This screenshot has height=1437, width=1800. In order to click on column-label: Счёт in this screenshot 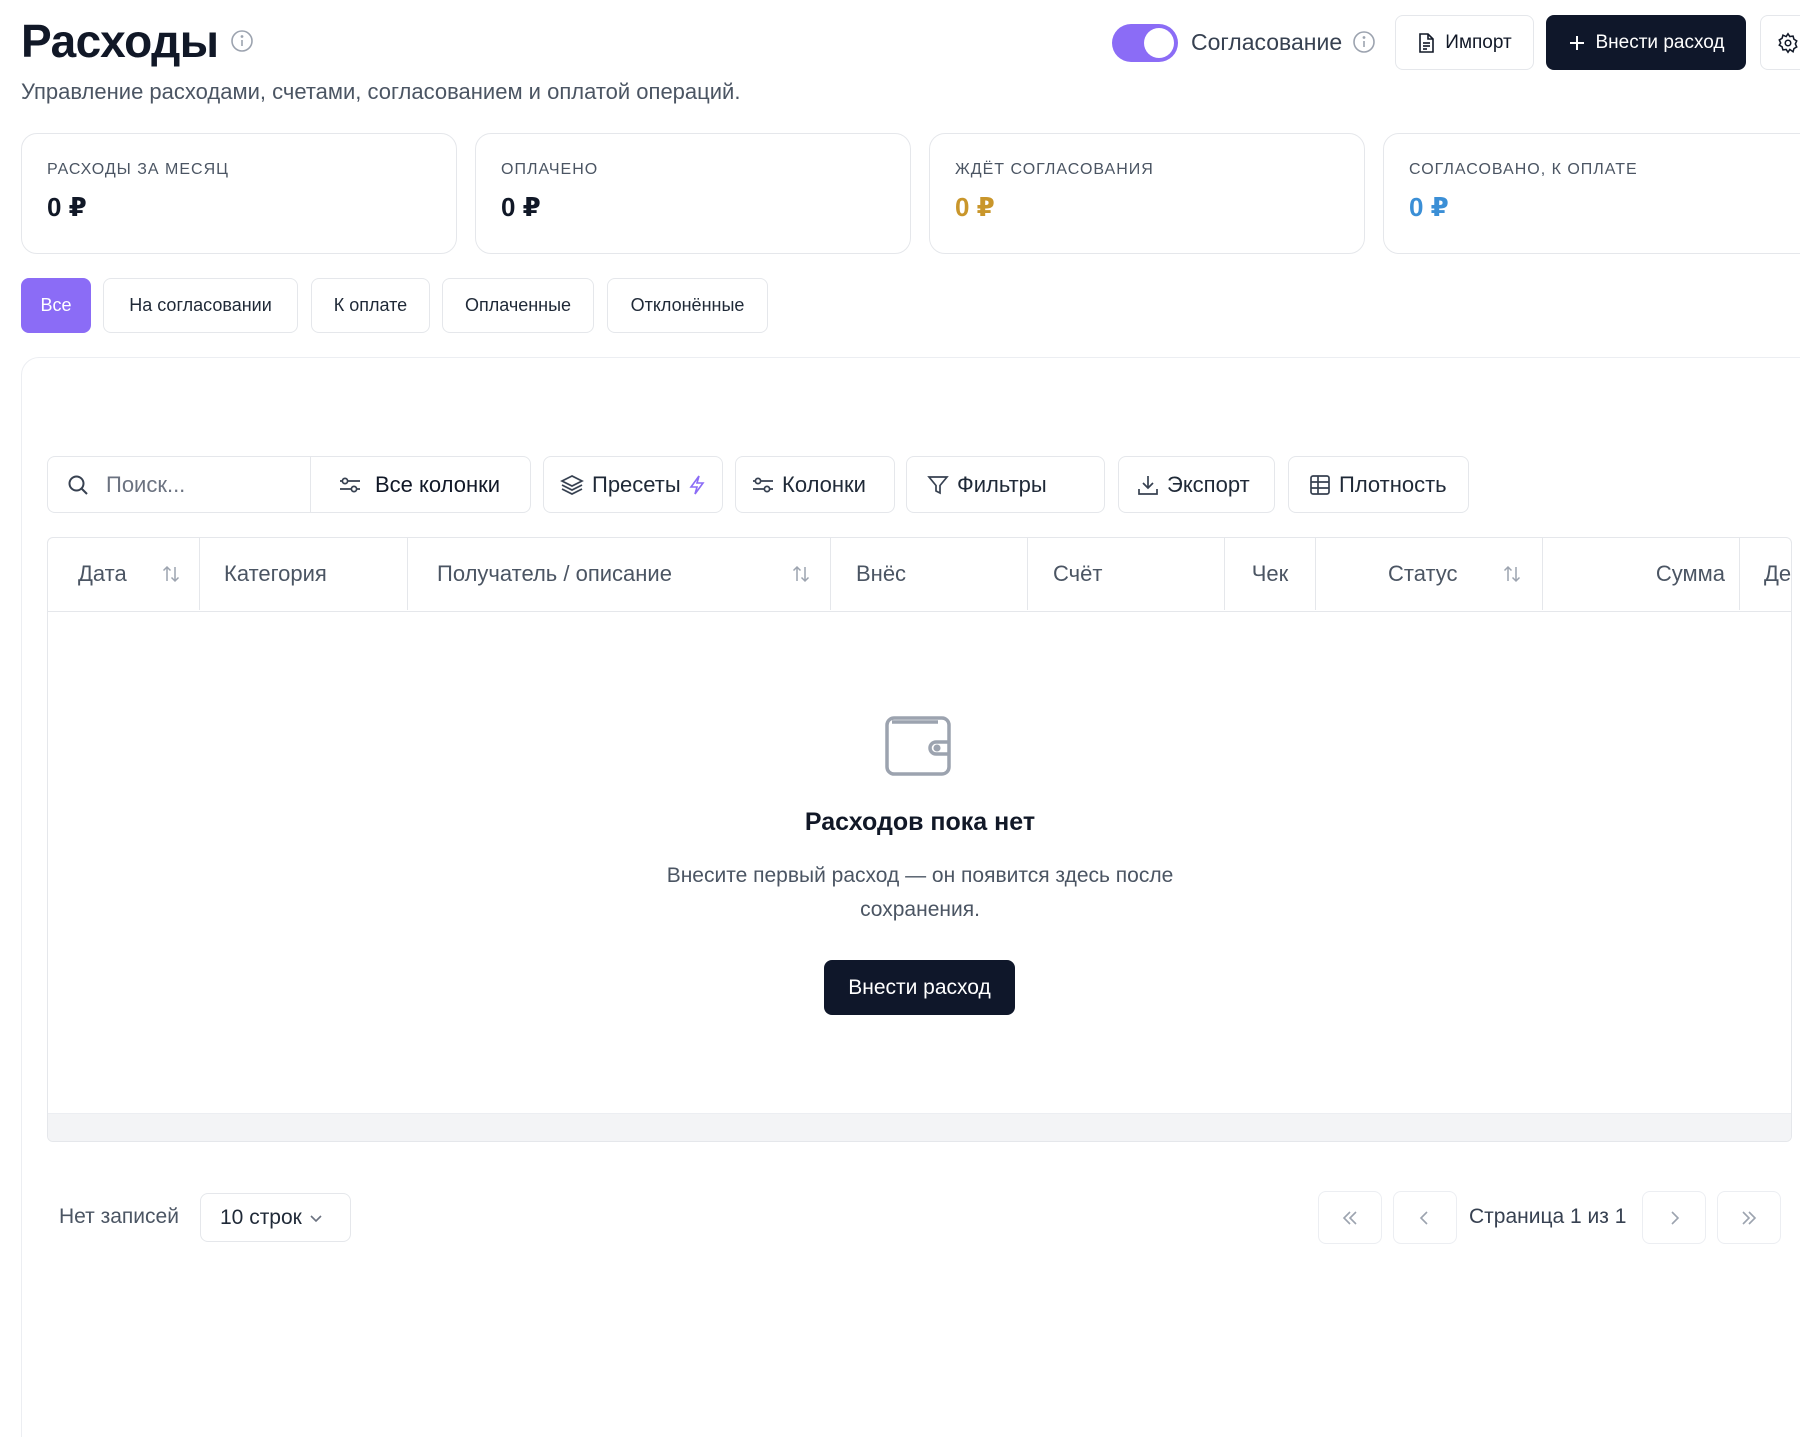, I will do `click(1078, 573)`.